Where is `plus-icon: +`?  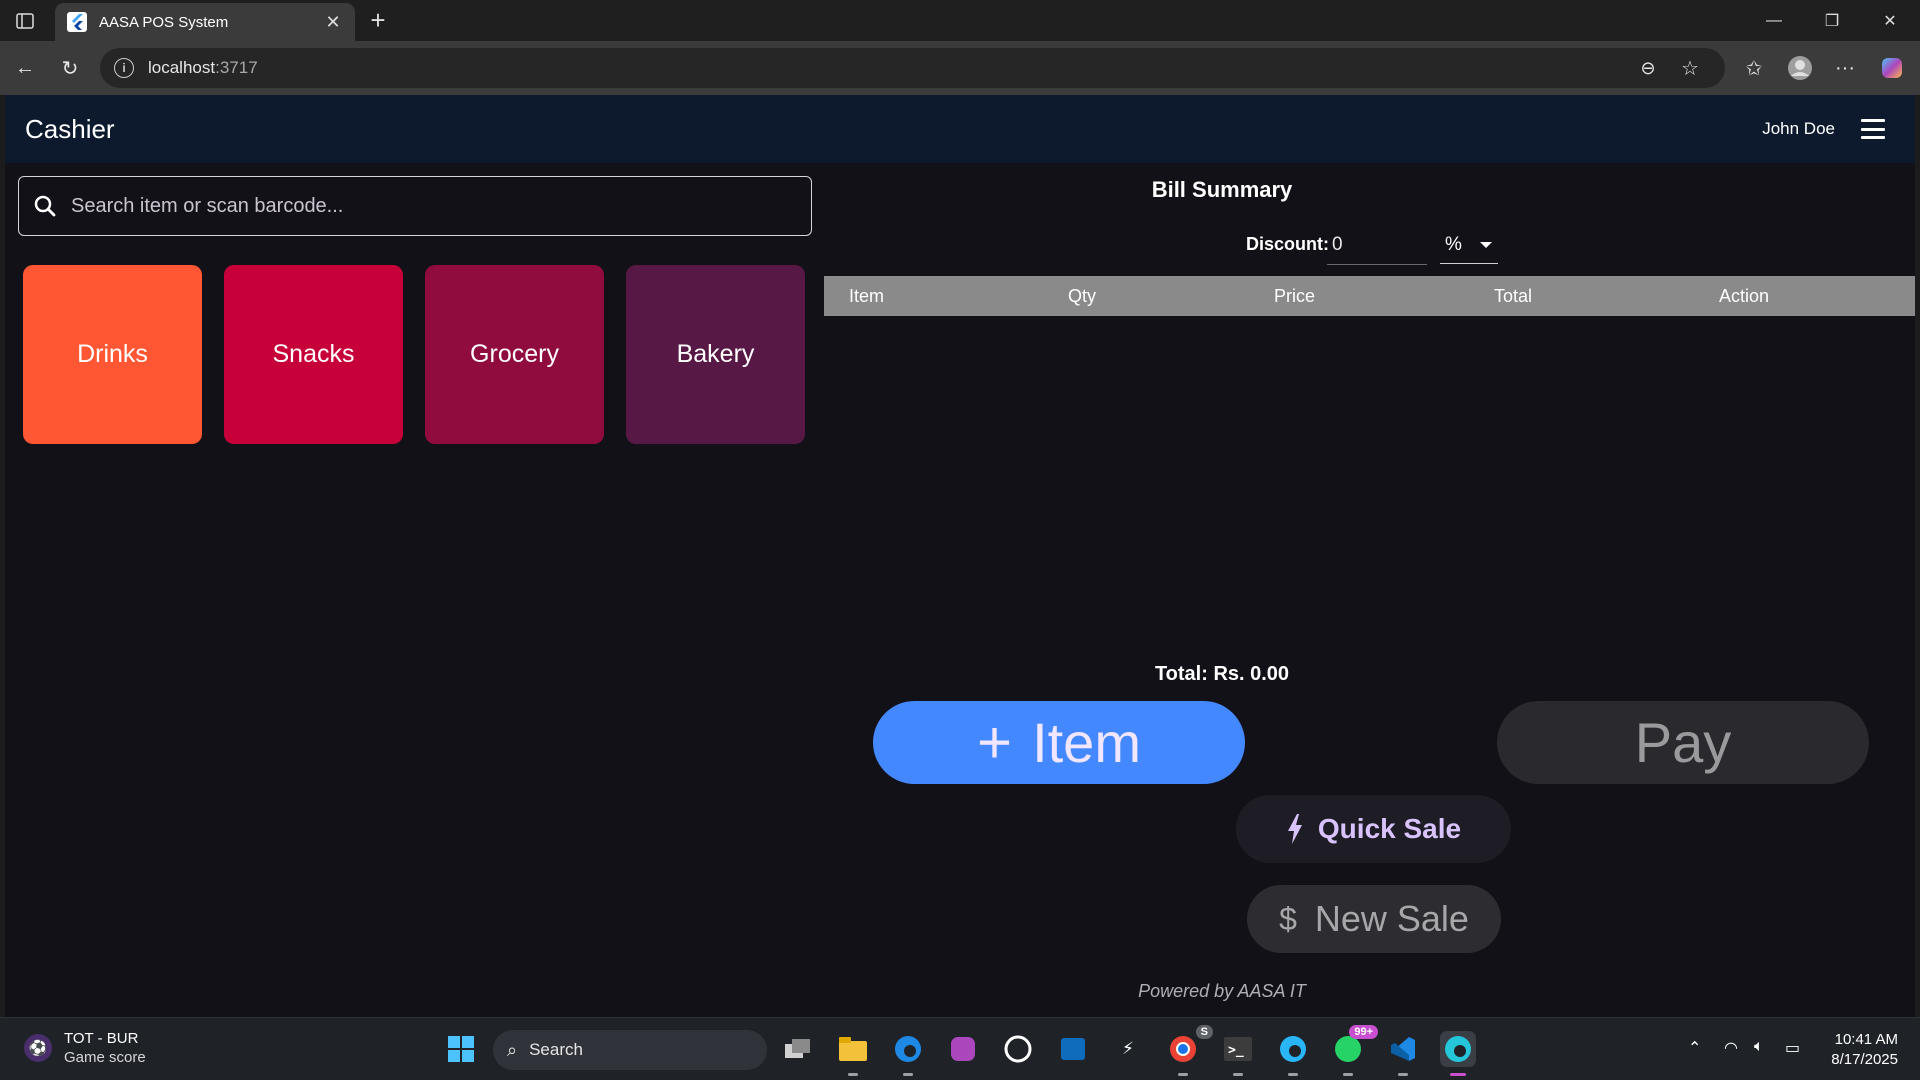 plus-icon: + is located at coordinates (995, 742).